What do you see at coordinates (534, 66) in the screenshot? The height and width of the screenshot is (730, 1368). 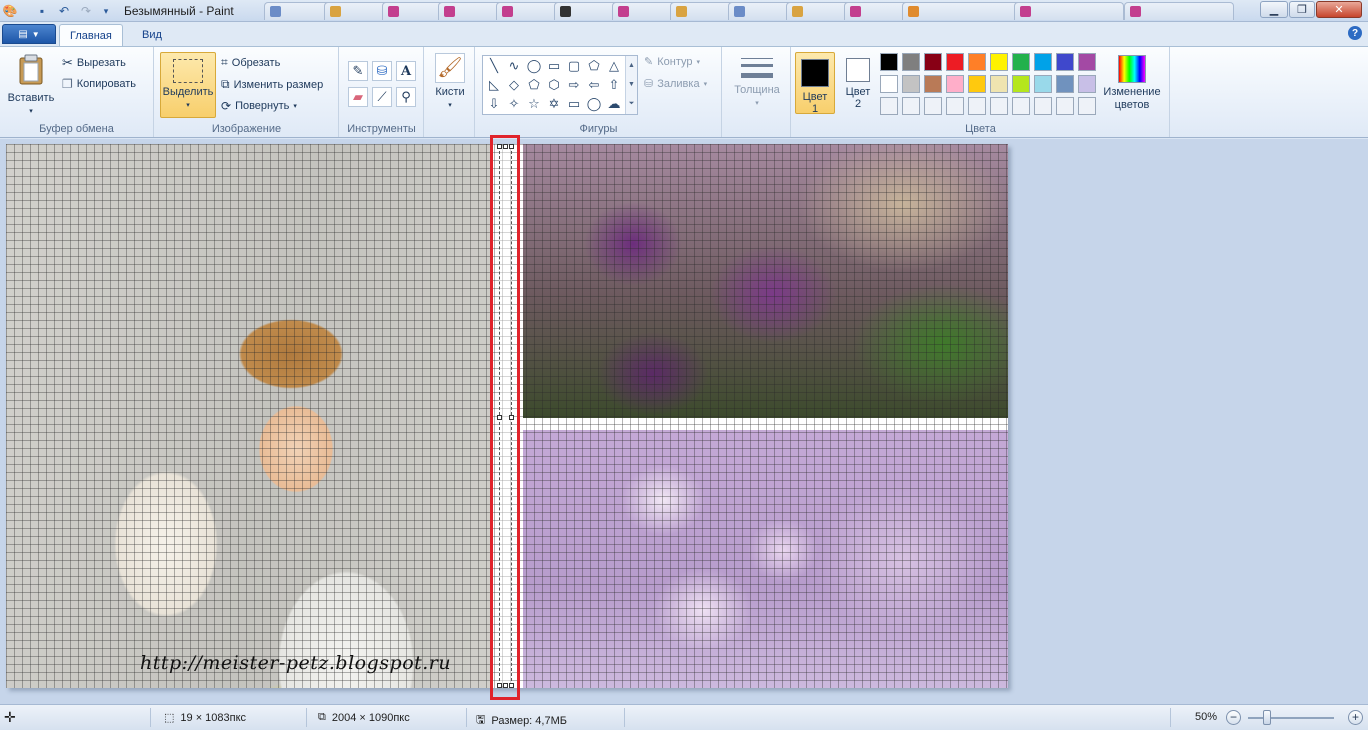 I see `oval-shape-icon: ◯` at bounding box center [534, 66].